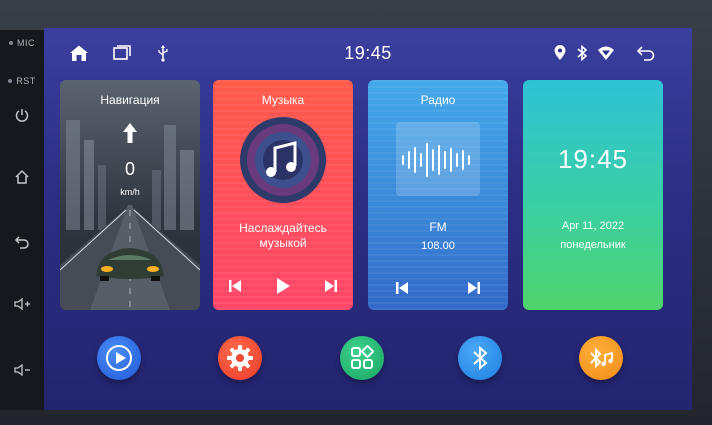 This screenshot has height=425, width=712. I want to click on home-icon, so click(22, 176).